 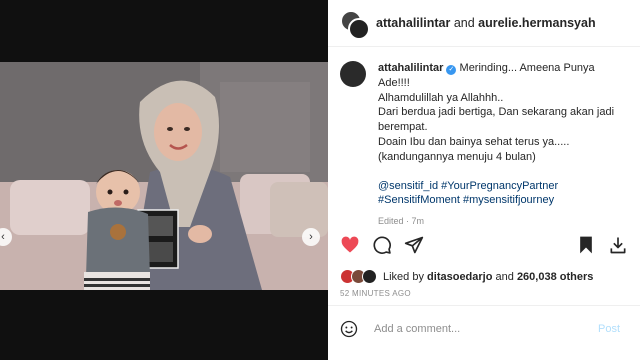 I want to click on download-icon, so click(x=618, y=245).